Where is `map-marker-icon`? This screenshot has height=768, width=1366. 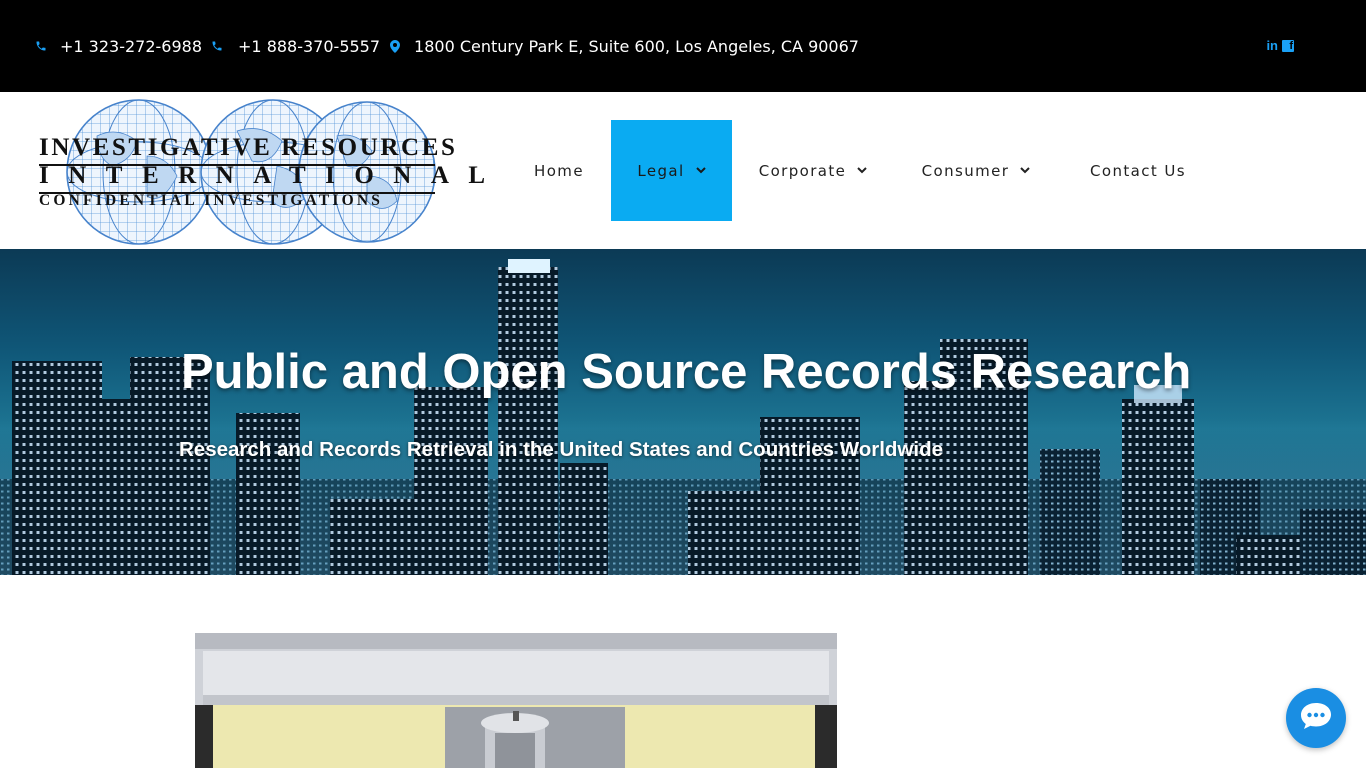 map-marker-icon is located at coordinates (395, 46).